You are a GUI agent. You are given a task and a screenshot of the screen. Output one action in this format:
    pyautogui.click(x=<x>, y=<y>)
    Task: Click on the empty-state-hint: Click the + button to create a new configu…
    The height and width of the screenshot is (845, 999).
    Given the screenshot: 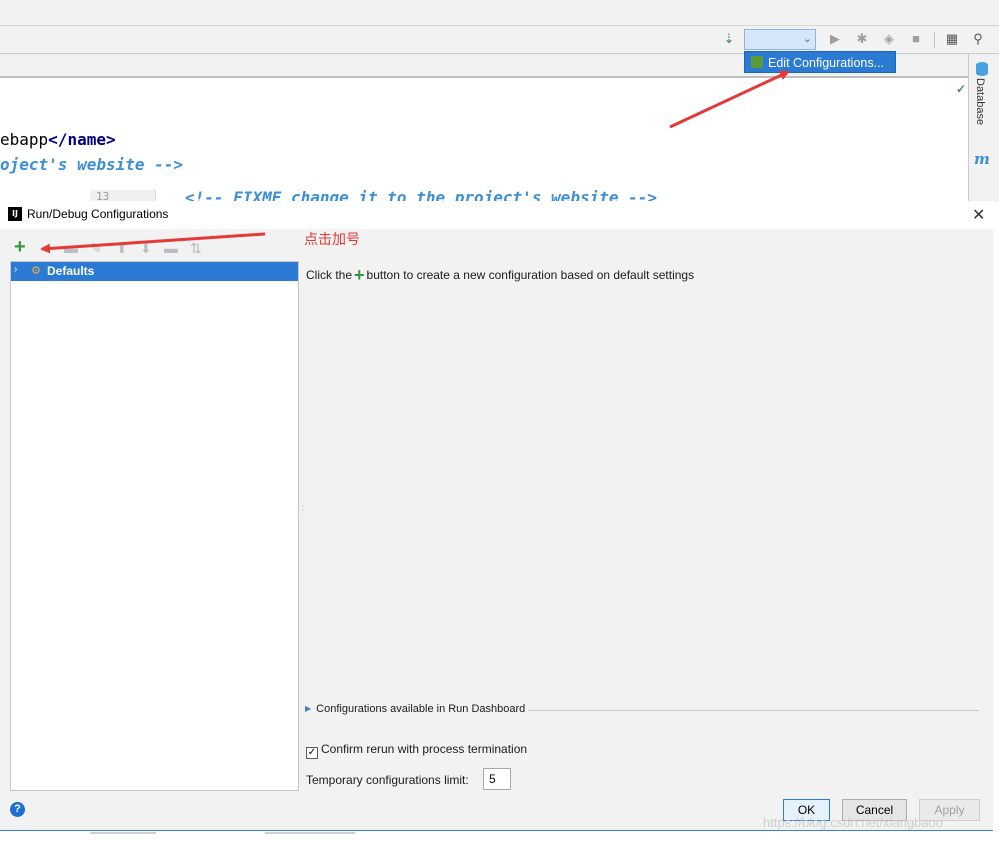 What is the action you would take?
    pyautogui.click(x=500, y=275)
    